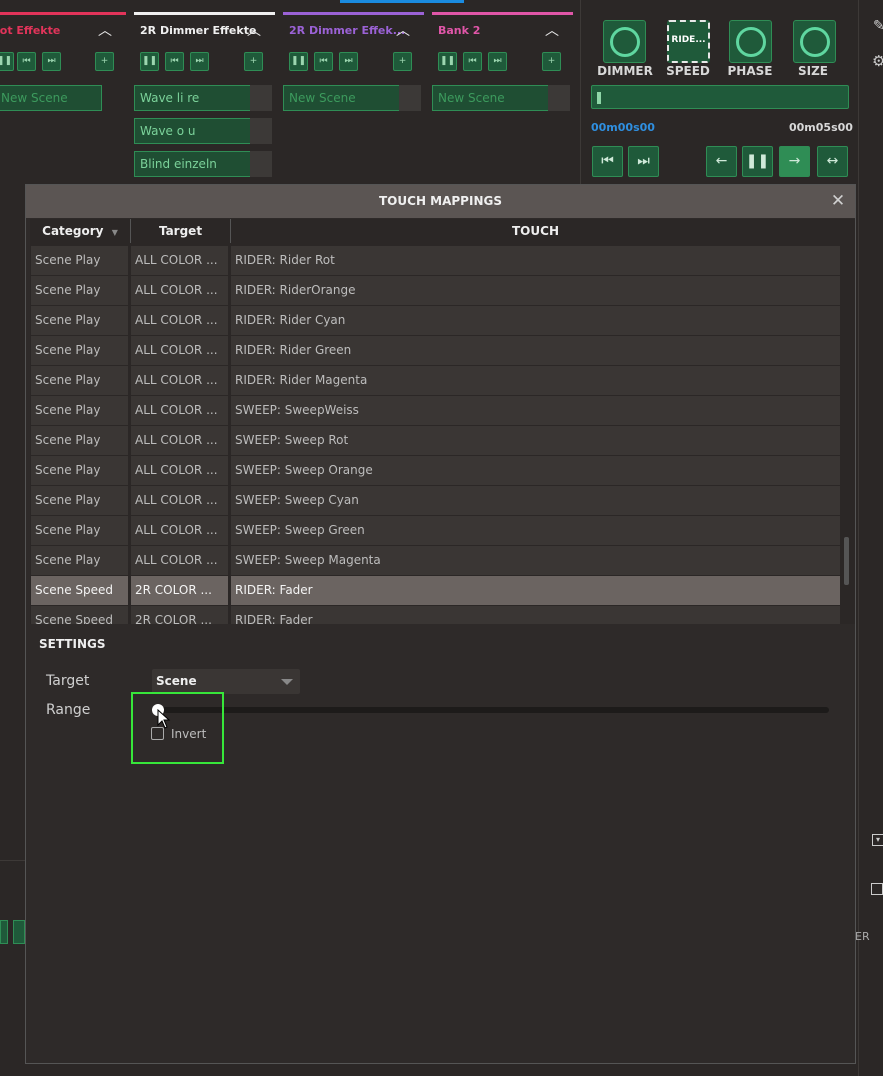 Image resolution: width=883 pixels, height=1076 pixels. I want to click on knob-label-size: SIZE, so click(812, 71).